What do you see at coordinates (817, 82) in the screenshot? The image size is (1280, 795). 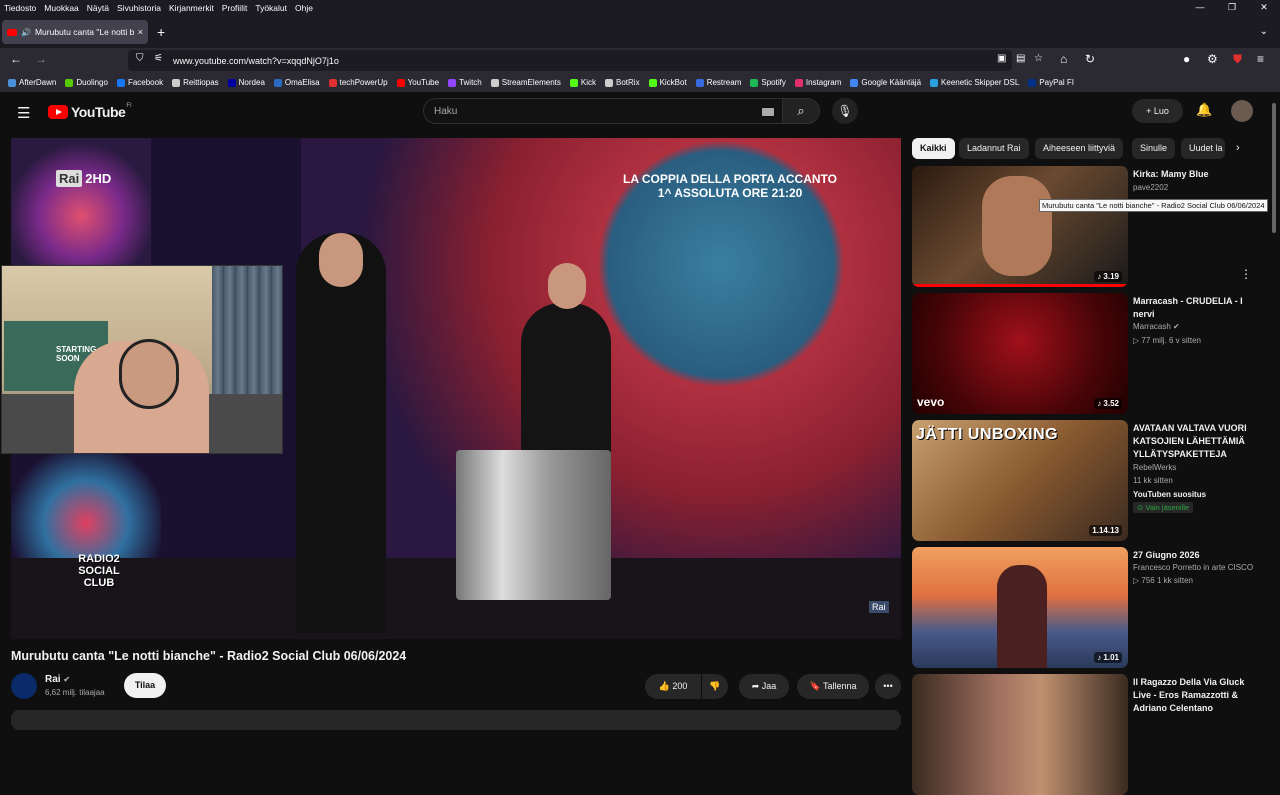 I see `bookmark-instagram: Instagram` at bounding box center [817, 82].